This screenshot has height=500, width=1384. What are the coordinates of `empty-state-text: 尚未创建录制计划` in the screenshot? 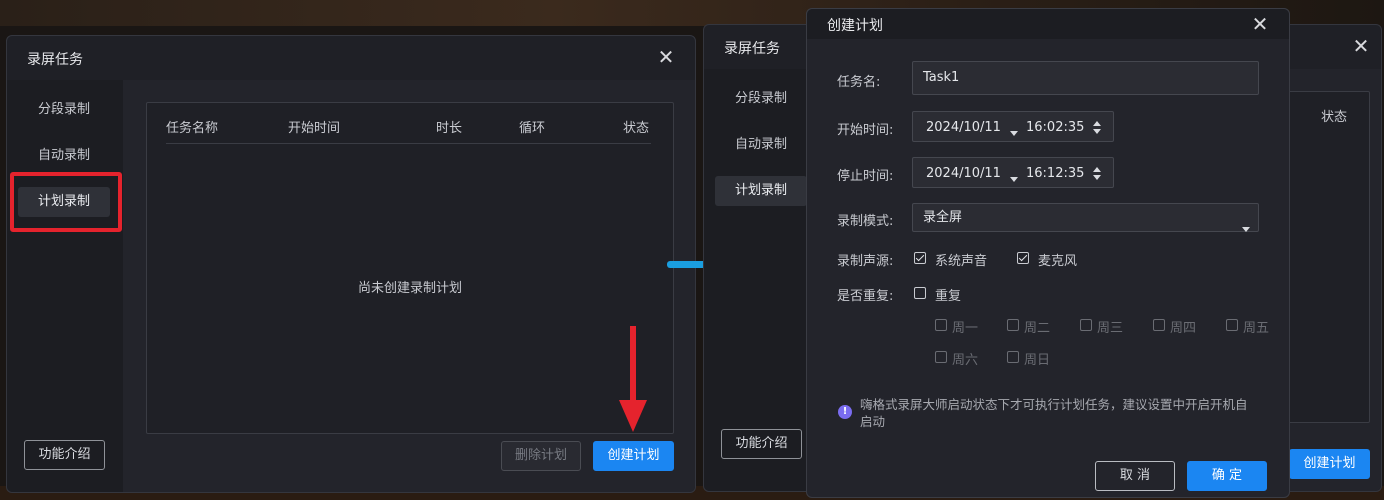 It's located at (409, 288).